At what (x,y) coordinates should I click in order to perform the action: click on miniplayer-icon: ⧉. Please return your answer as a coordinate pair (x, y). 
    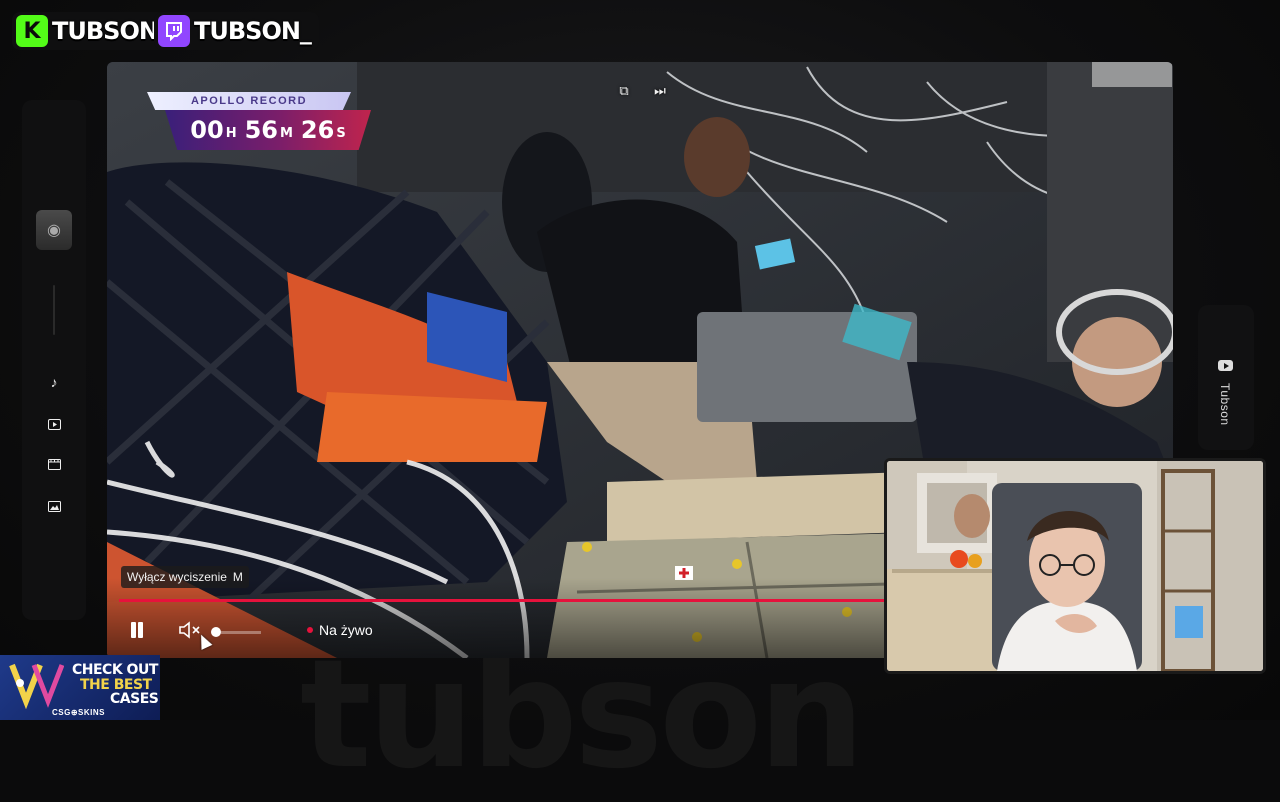
    Looking at the image, I should click on (624, 91).